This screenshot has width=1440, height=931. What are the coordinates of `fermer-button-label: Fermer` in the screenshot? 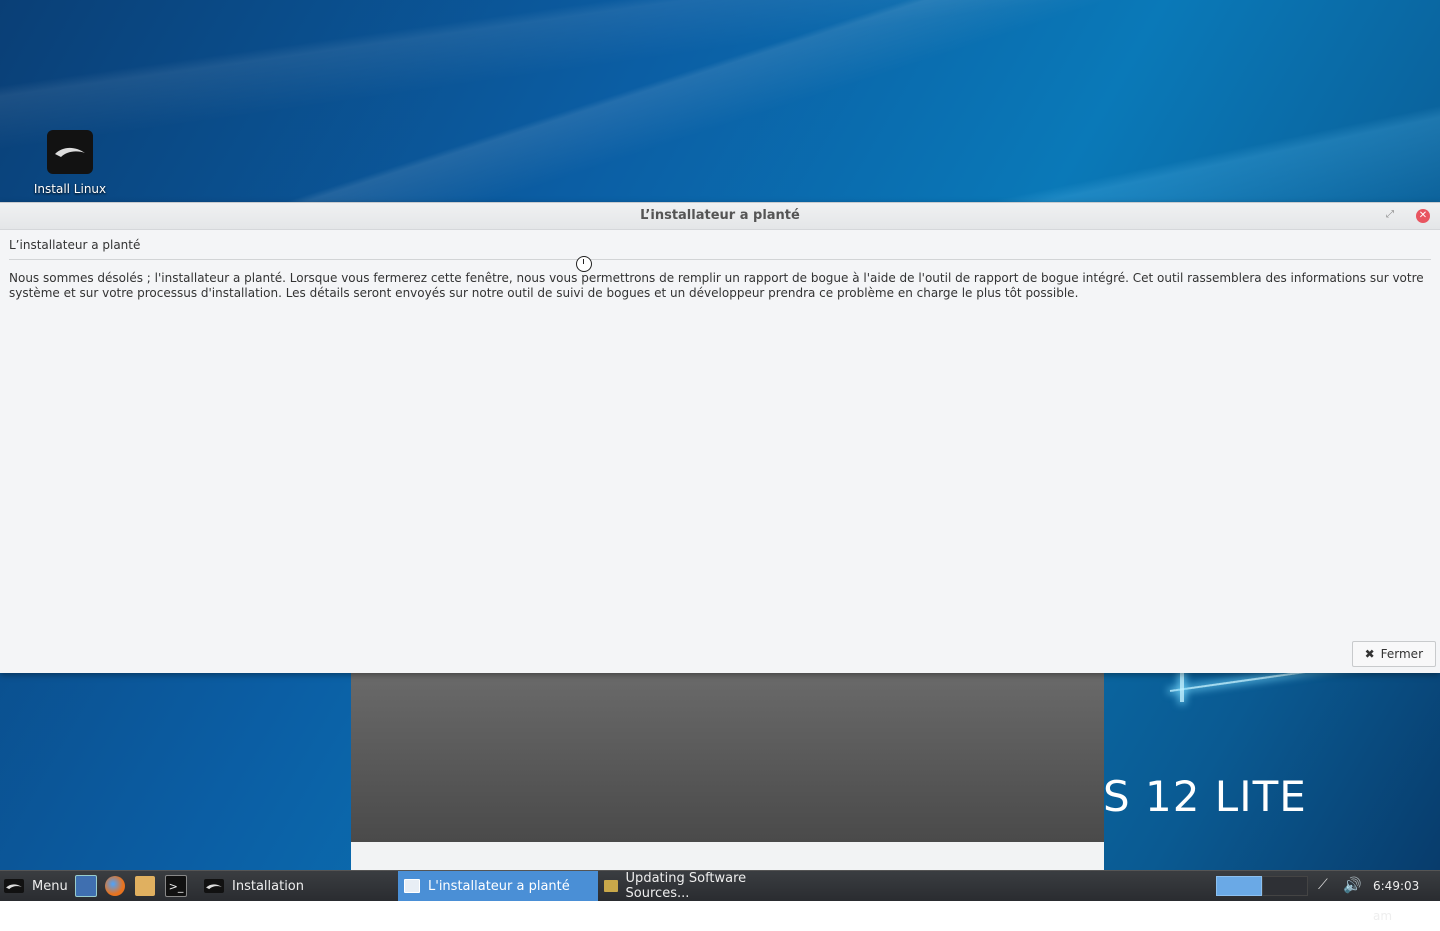 It's located at (1401, 654).